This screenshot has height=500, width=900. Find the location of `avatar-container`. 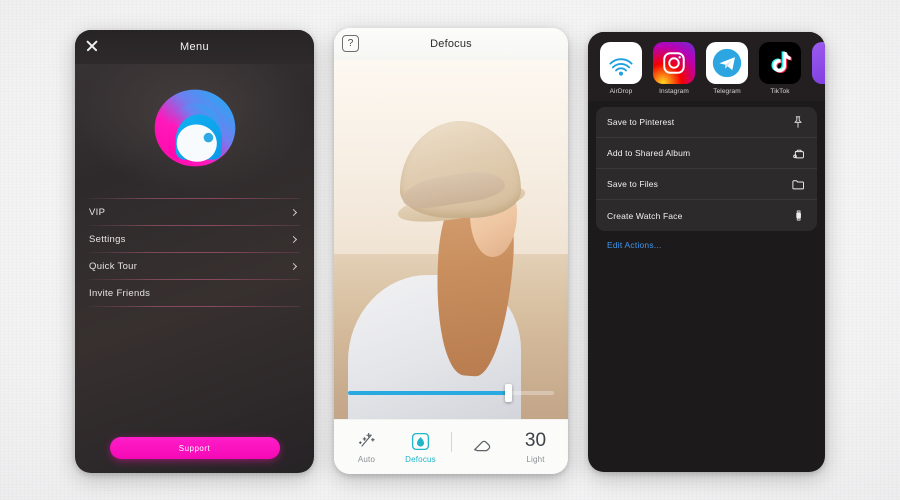

avatar-container is located at coordinates (194, 128).